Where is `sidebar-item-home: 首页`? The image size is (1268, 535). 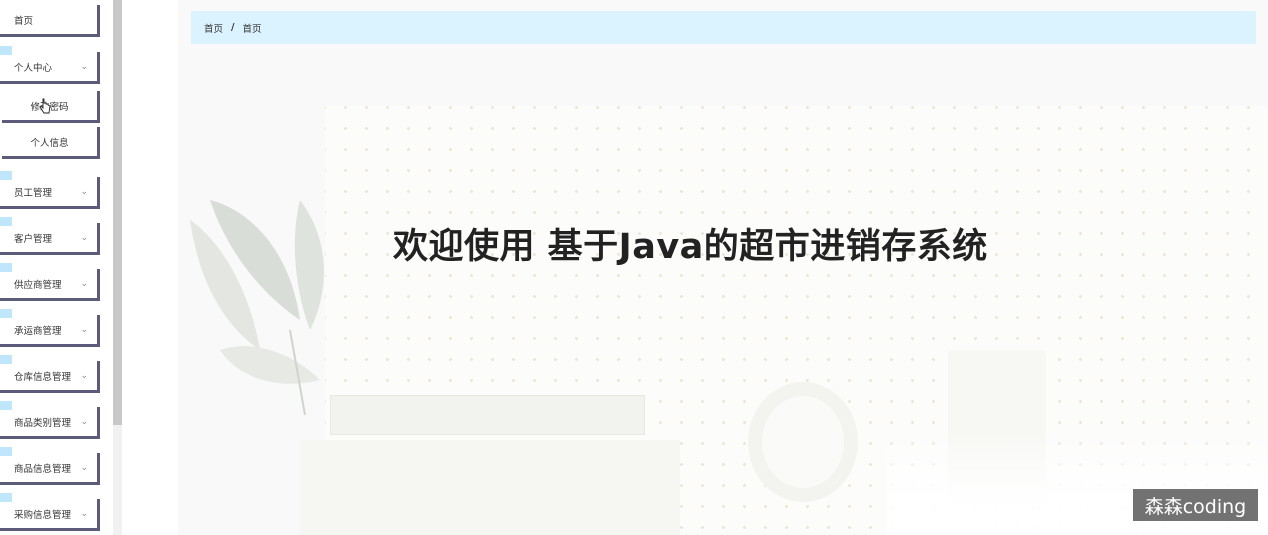
sidebar-item-home: 首页 is located at coordinates (50, 21).